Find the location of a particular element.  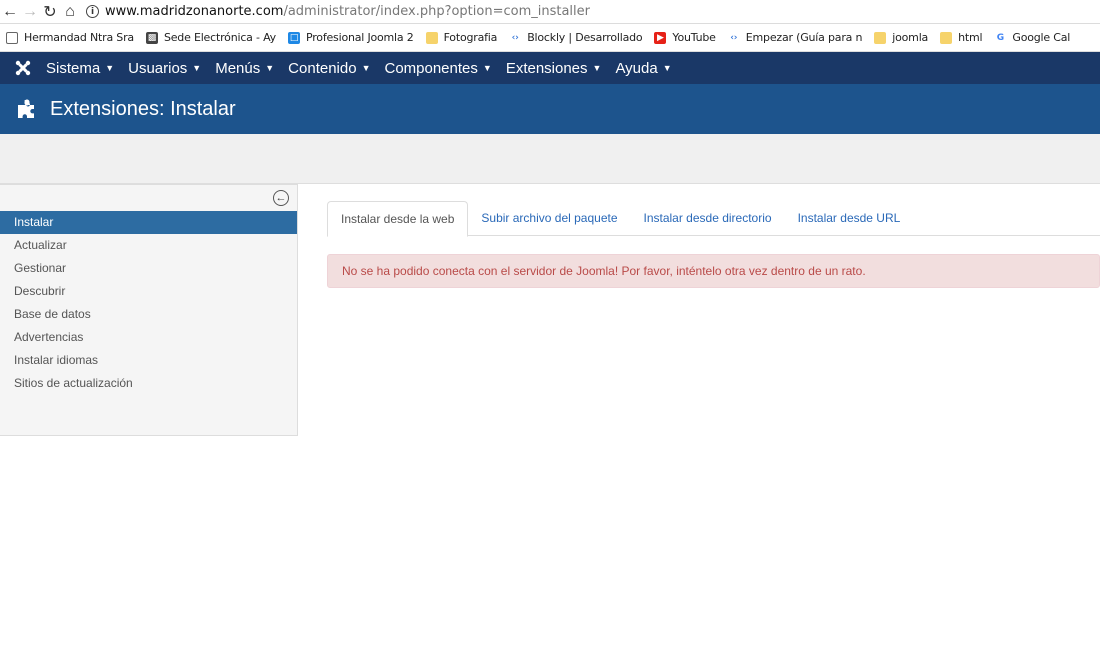

toolbar-area is located at coordinates (550, 159).